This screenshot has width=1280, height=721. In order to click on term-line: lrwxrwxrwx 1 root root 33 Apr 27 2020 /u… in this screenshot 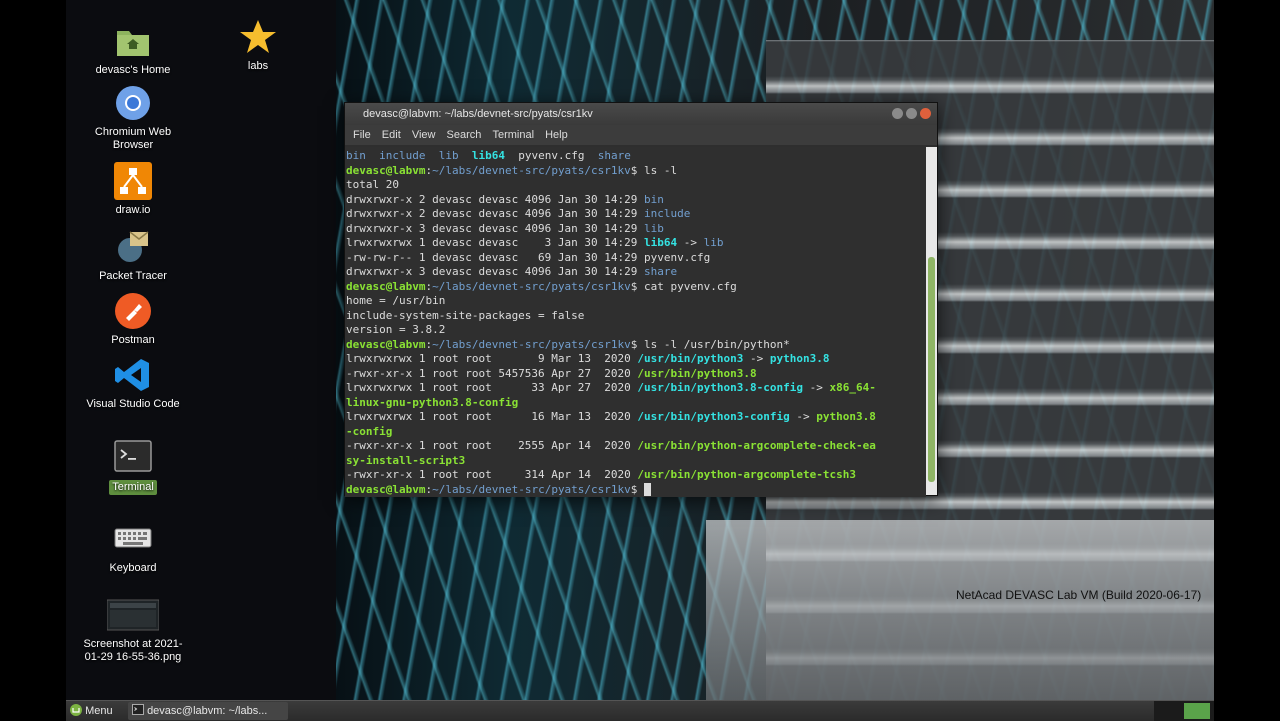, I will do `click(611, 387)`.